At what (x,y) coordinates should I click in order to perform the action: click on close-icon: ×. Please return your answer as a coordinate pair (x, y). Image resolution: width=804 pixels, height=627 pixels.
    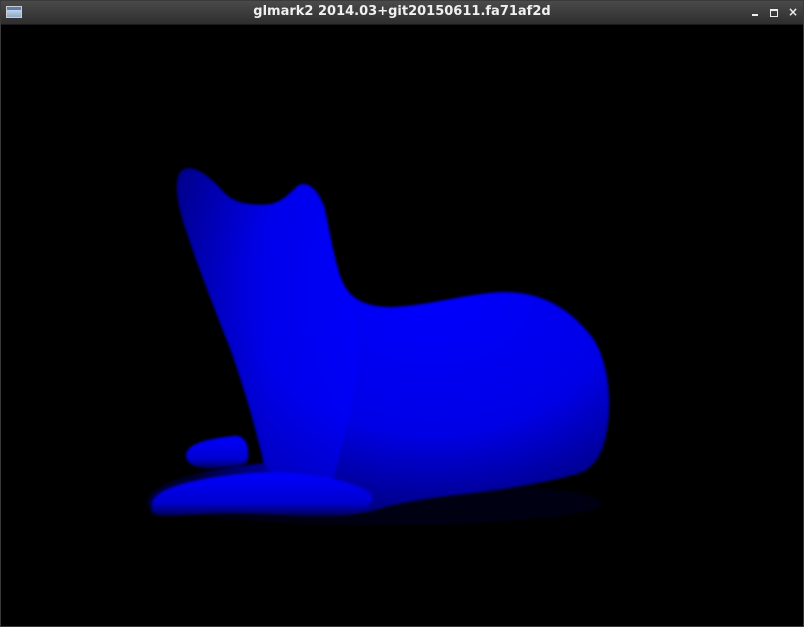
    Looking at the image, I should click on (793, 12).